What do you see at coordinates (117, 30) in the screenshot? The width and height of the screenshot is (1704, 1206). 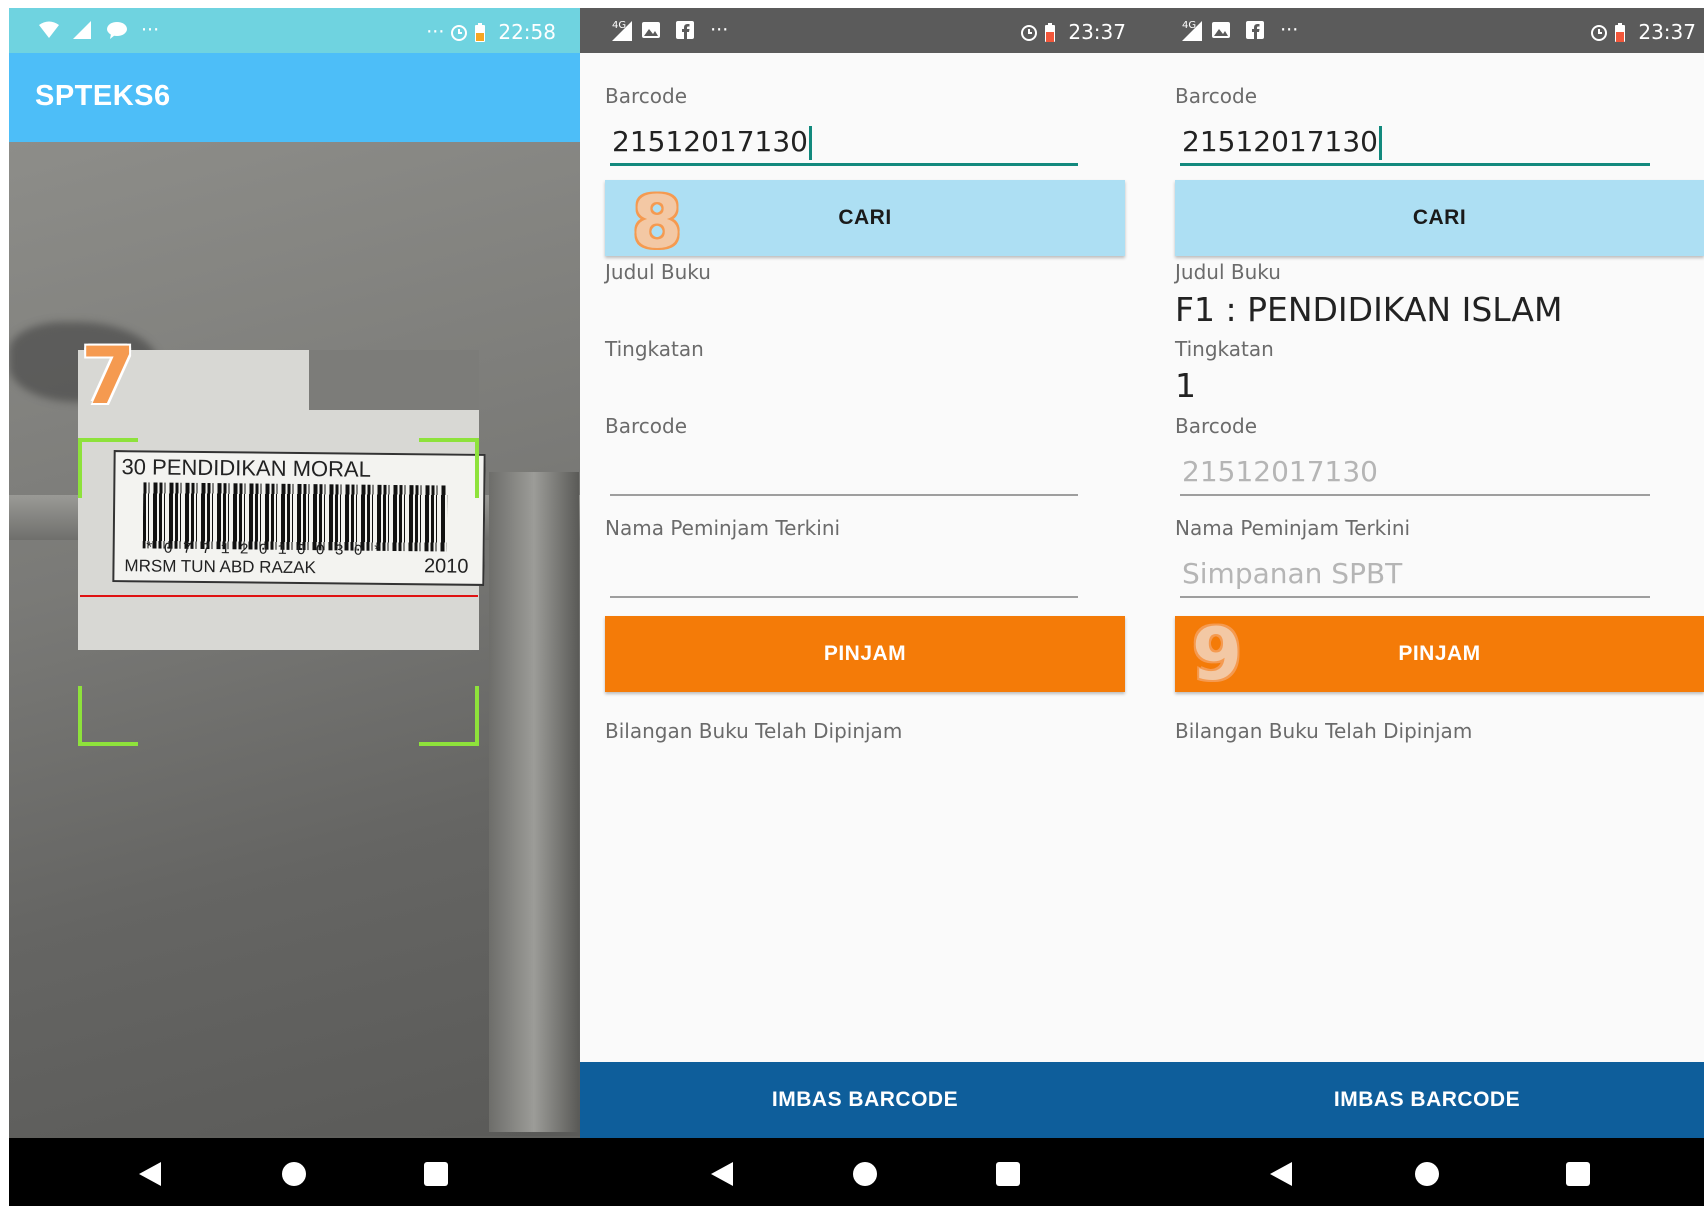 I see `chat-icon` at bounding box center [117, 30].